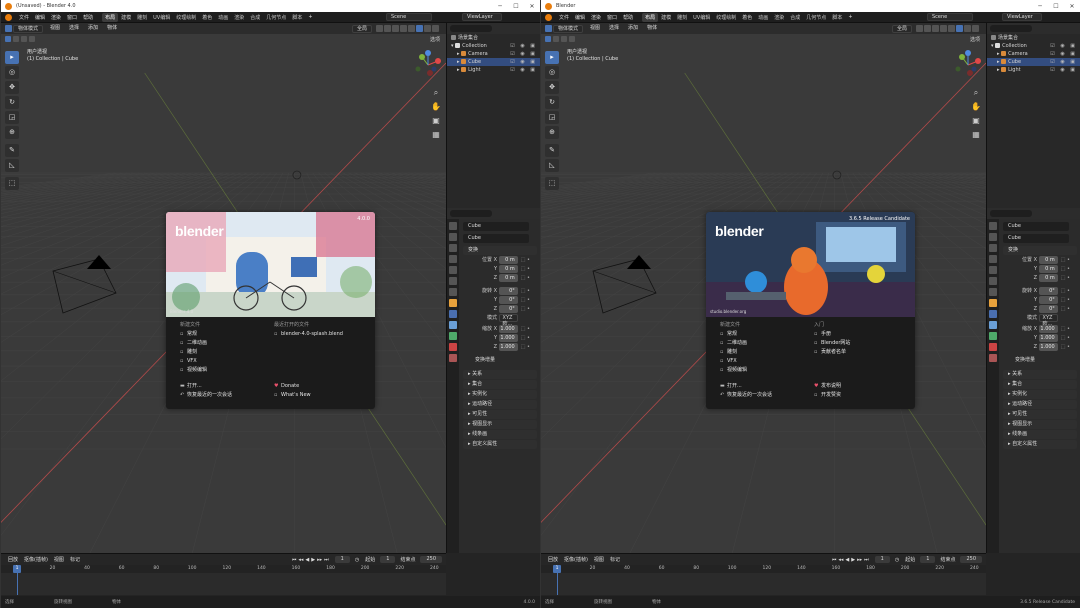 This screenshot has width=1080, height=608. What do you see at coordinates (864, 343) in the screenshot?
I see `recent-item: ▫ Blender网站` at bounding box center [864, 343].